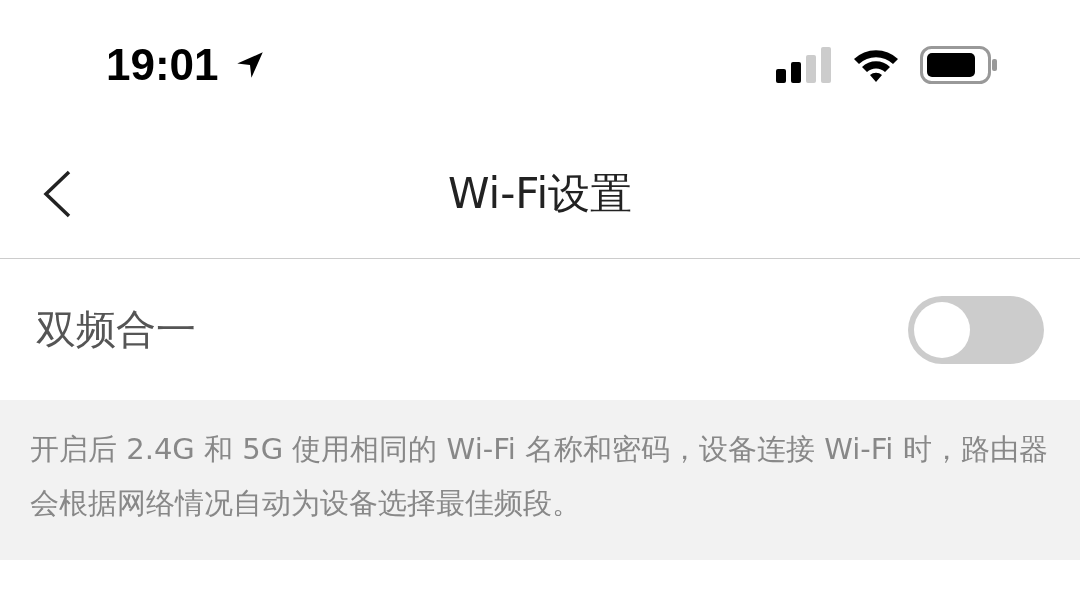  Describe the element at coordinates (539, 476) in the screenshot. I see `description-text: 开启后 2.4G 和 5G 使用相同的 Wi-Fi 名称和密码，设备连接 Wi-Fi 时，路由器会根据网络情况自动为设备选择最佳频段。` at that location.